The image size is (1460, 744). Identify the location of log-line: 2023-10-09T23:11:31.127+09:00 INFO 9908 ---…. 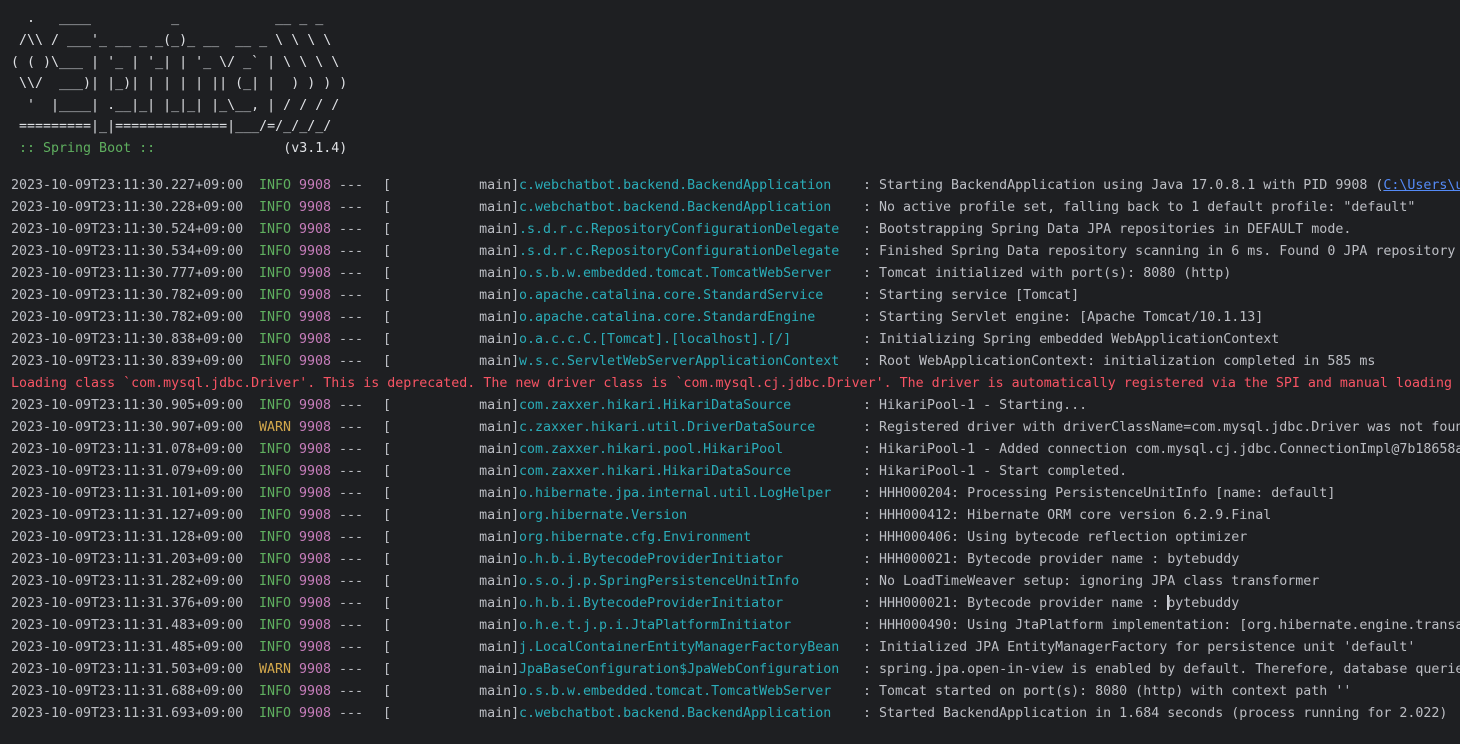
(735, 516).